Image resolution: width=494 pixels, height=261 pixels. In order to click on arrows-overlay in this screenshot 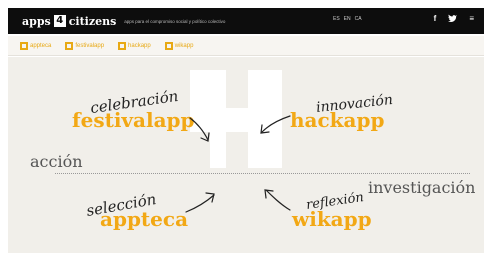, I will do `click(238, 164)`.